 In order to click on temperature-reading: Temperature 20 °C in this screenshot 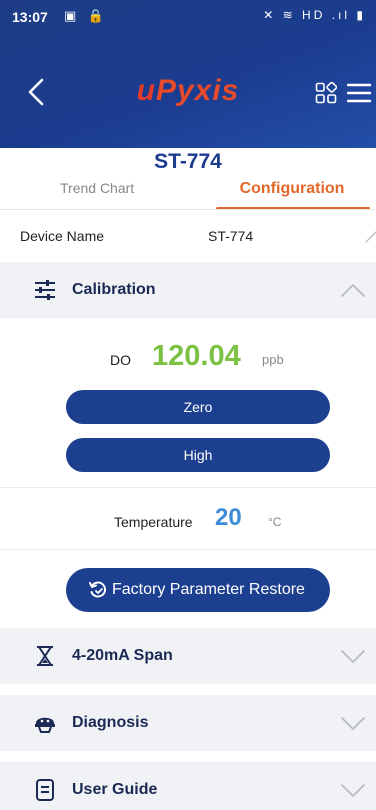, I will do `click(188, 520)`.